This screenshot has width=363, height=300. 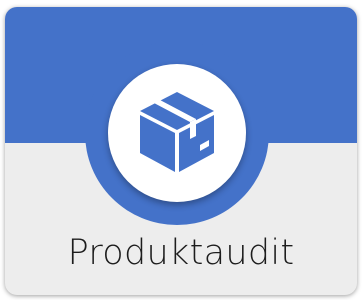 I want to click on tile-label: Produktaudit, so click(x=181, y=253).